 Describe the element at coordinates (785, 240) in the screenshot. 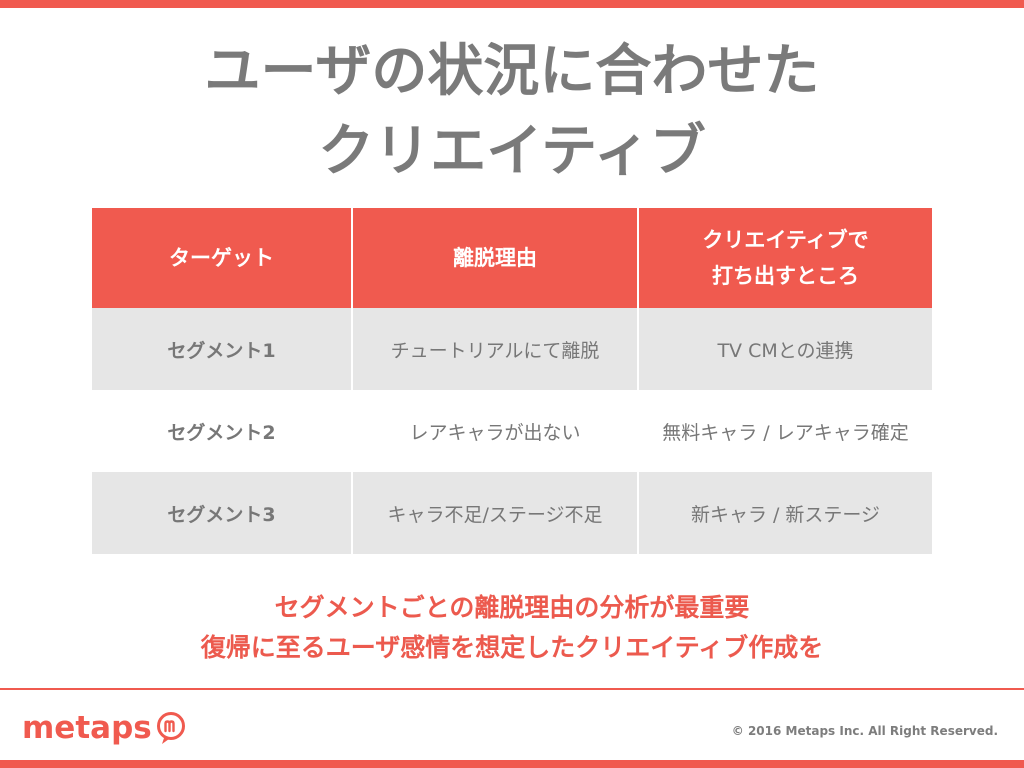

I see `header-creative-focus-line-1: クリエイティブで` at that location.